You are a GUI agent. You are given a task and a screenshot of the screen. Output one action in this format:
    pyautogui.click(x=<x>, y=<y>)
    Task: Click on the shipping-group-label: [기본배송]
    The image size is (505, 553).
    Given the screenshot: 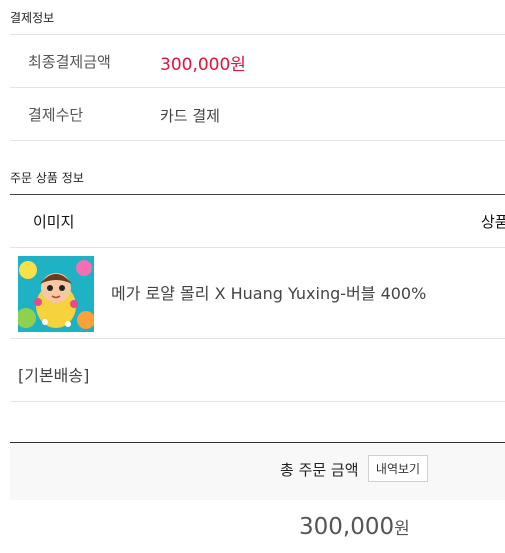 What is the action you would take?
    pyautogui.click(x=54, y=375)
    